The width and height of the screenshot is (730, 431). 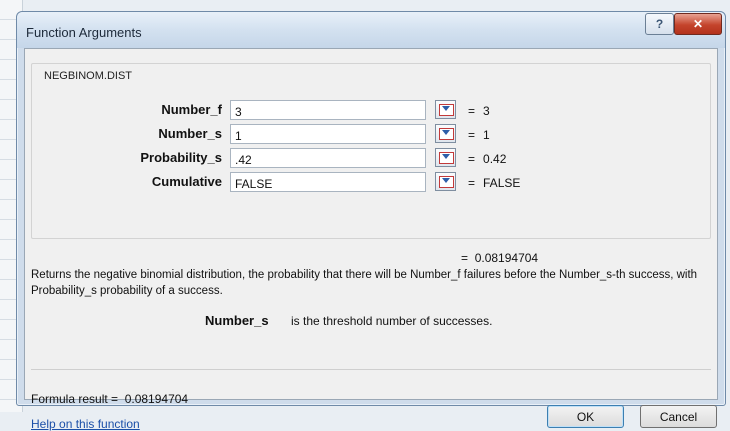 What do you see at coordinates (678, 416) in the screenshot?
I see `cancel-button: Cancel` at bounding box center [678, 416].